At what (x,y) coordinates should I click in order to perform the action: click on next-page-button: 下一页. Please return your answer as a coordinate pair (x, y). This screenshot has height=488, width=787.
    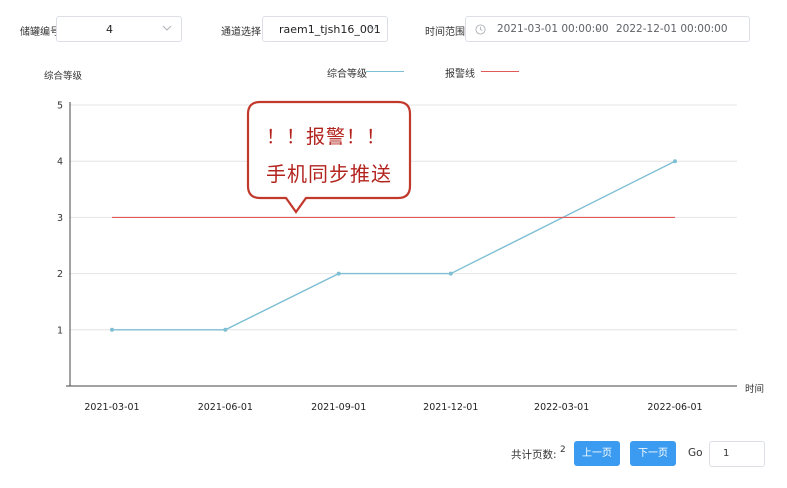
    Looking at the image, I should click on (653, 453).